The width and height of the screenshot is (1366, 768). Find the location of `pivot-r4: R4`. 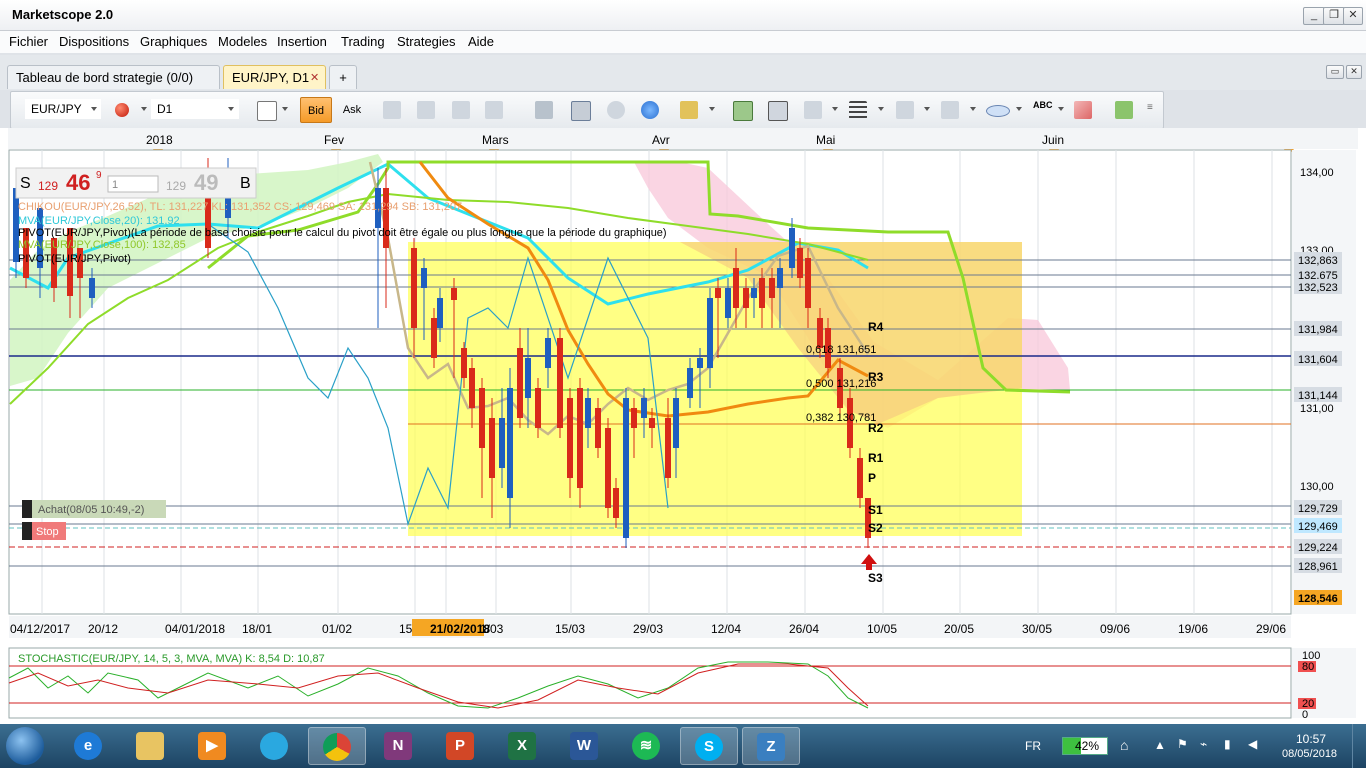

pivot-r4: R4 is located at coordinates (876, 327).